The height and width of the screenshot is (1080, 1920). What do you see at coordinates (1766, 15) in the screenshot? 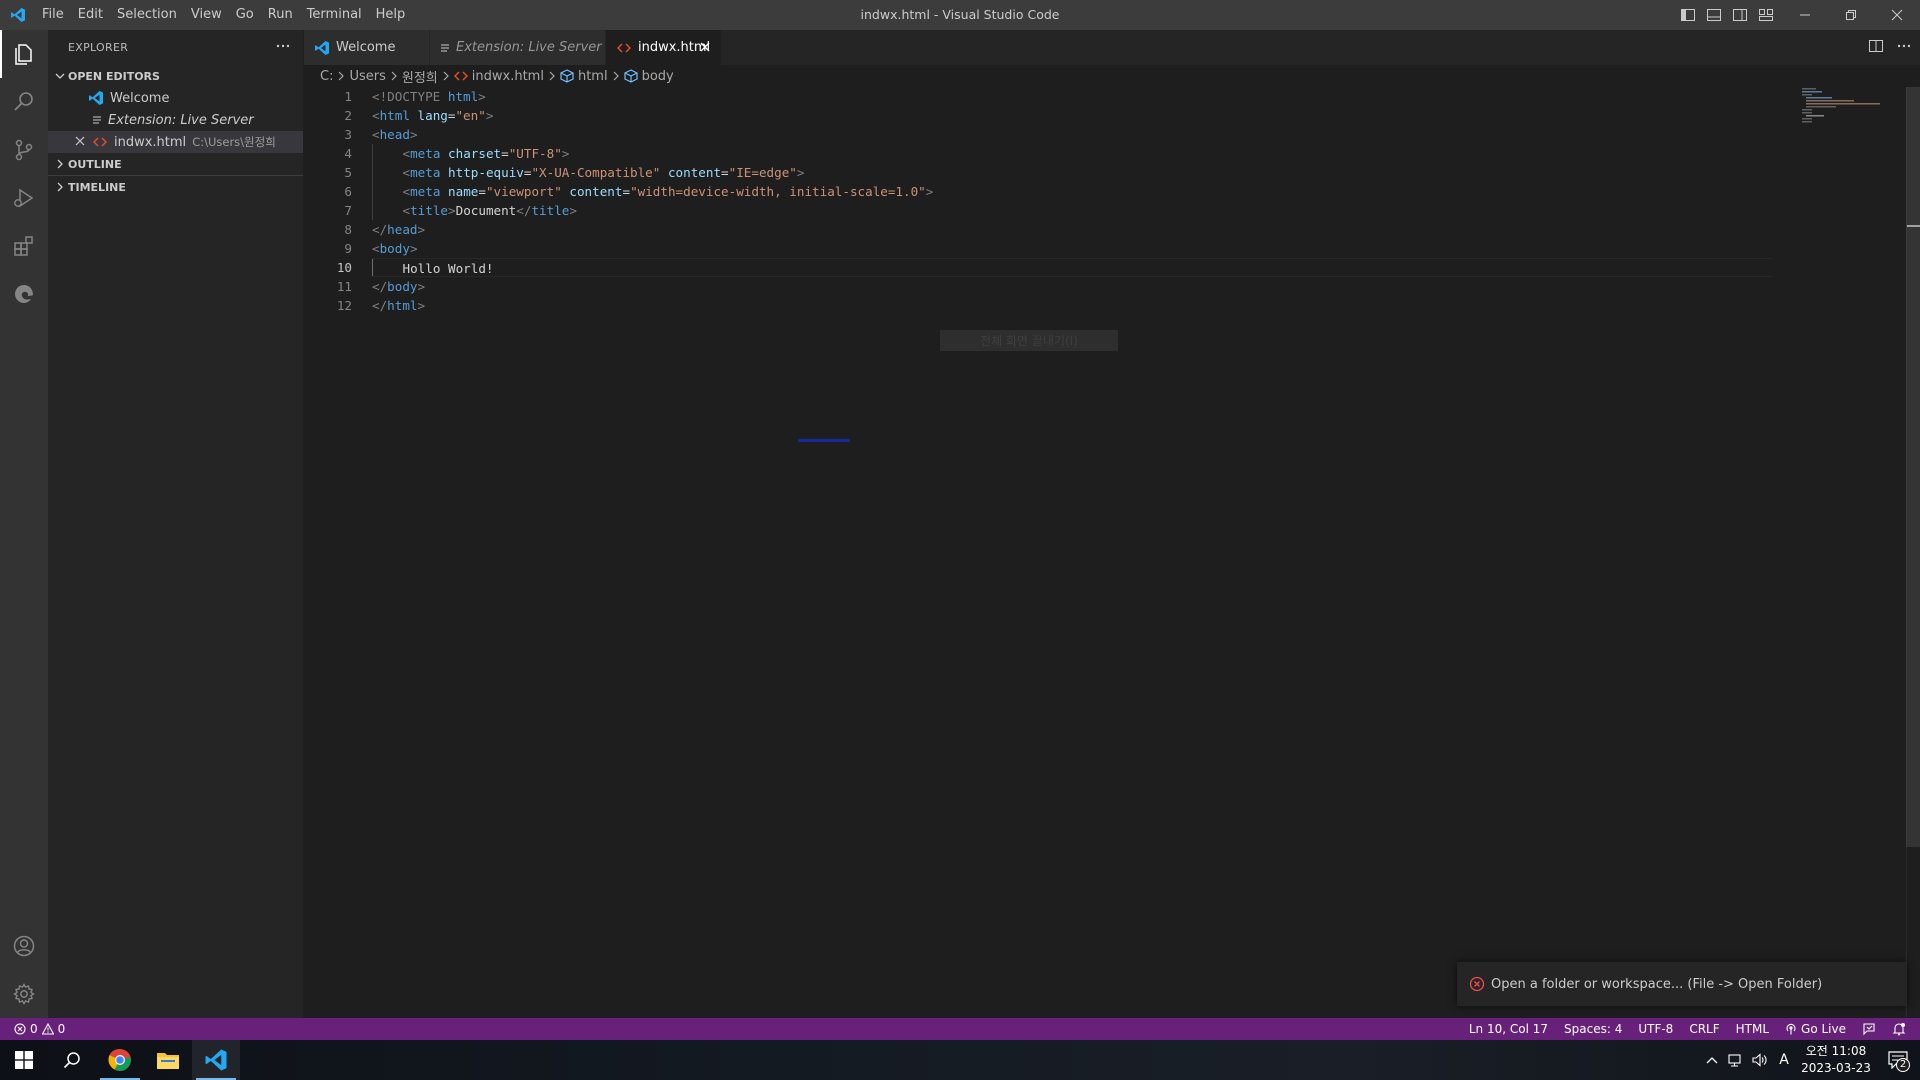
I see `customize-layout-icon` at bounding box center [1766, 15].